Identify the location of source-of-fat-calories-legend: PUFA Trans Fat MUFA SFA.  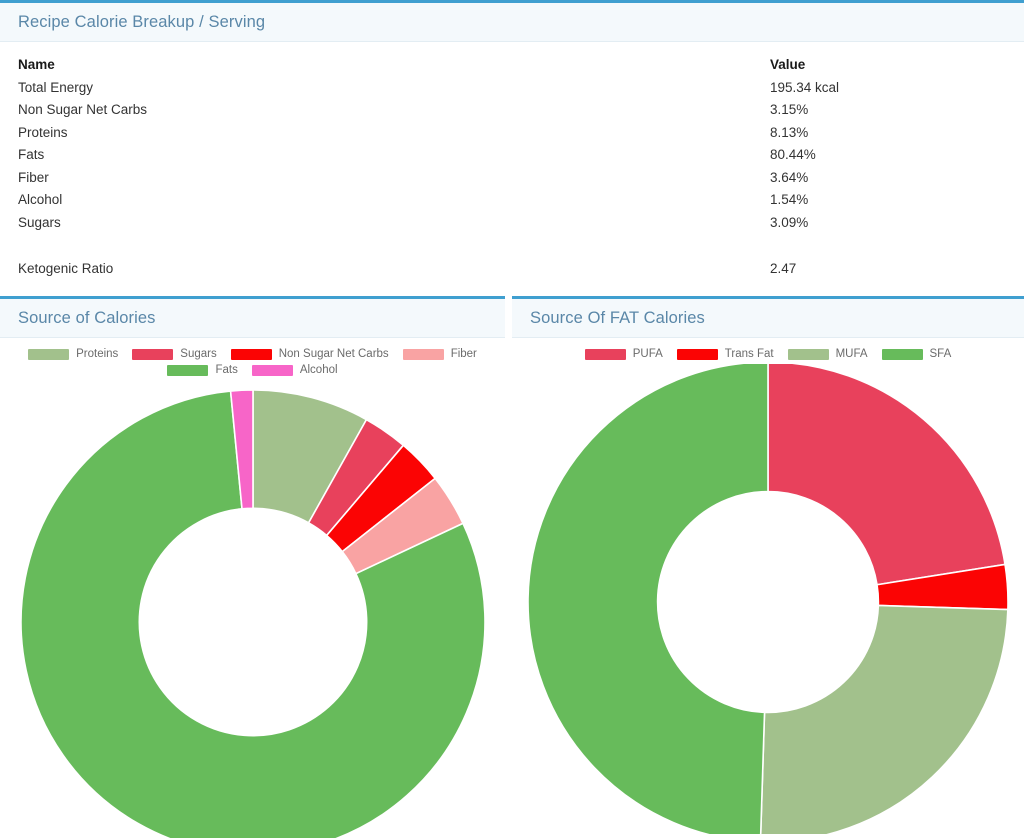
(768, 351).